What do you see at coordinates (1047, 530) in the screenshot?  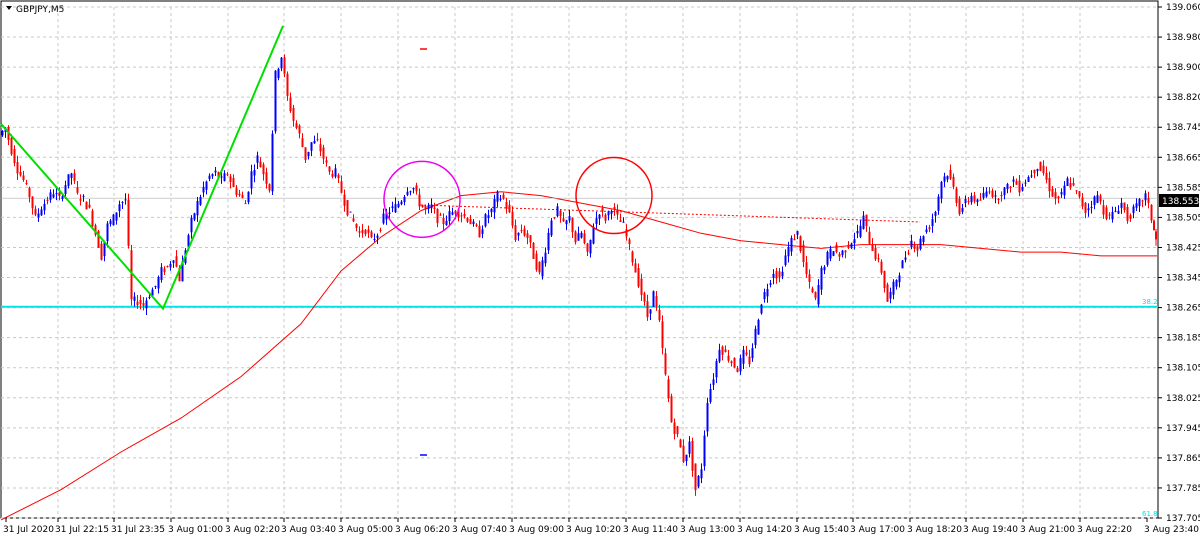 I see `x-tick-label: 3 Aug 21:00` at bounding box center [1047, 530].